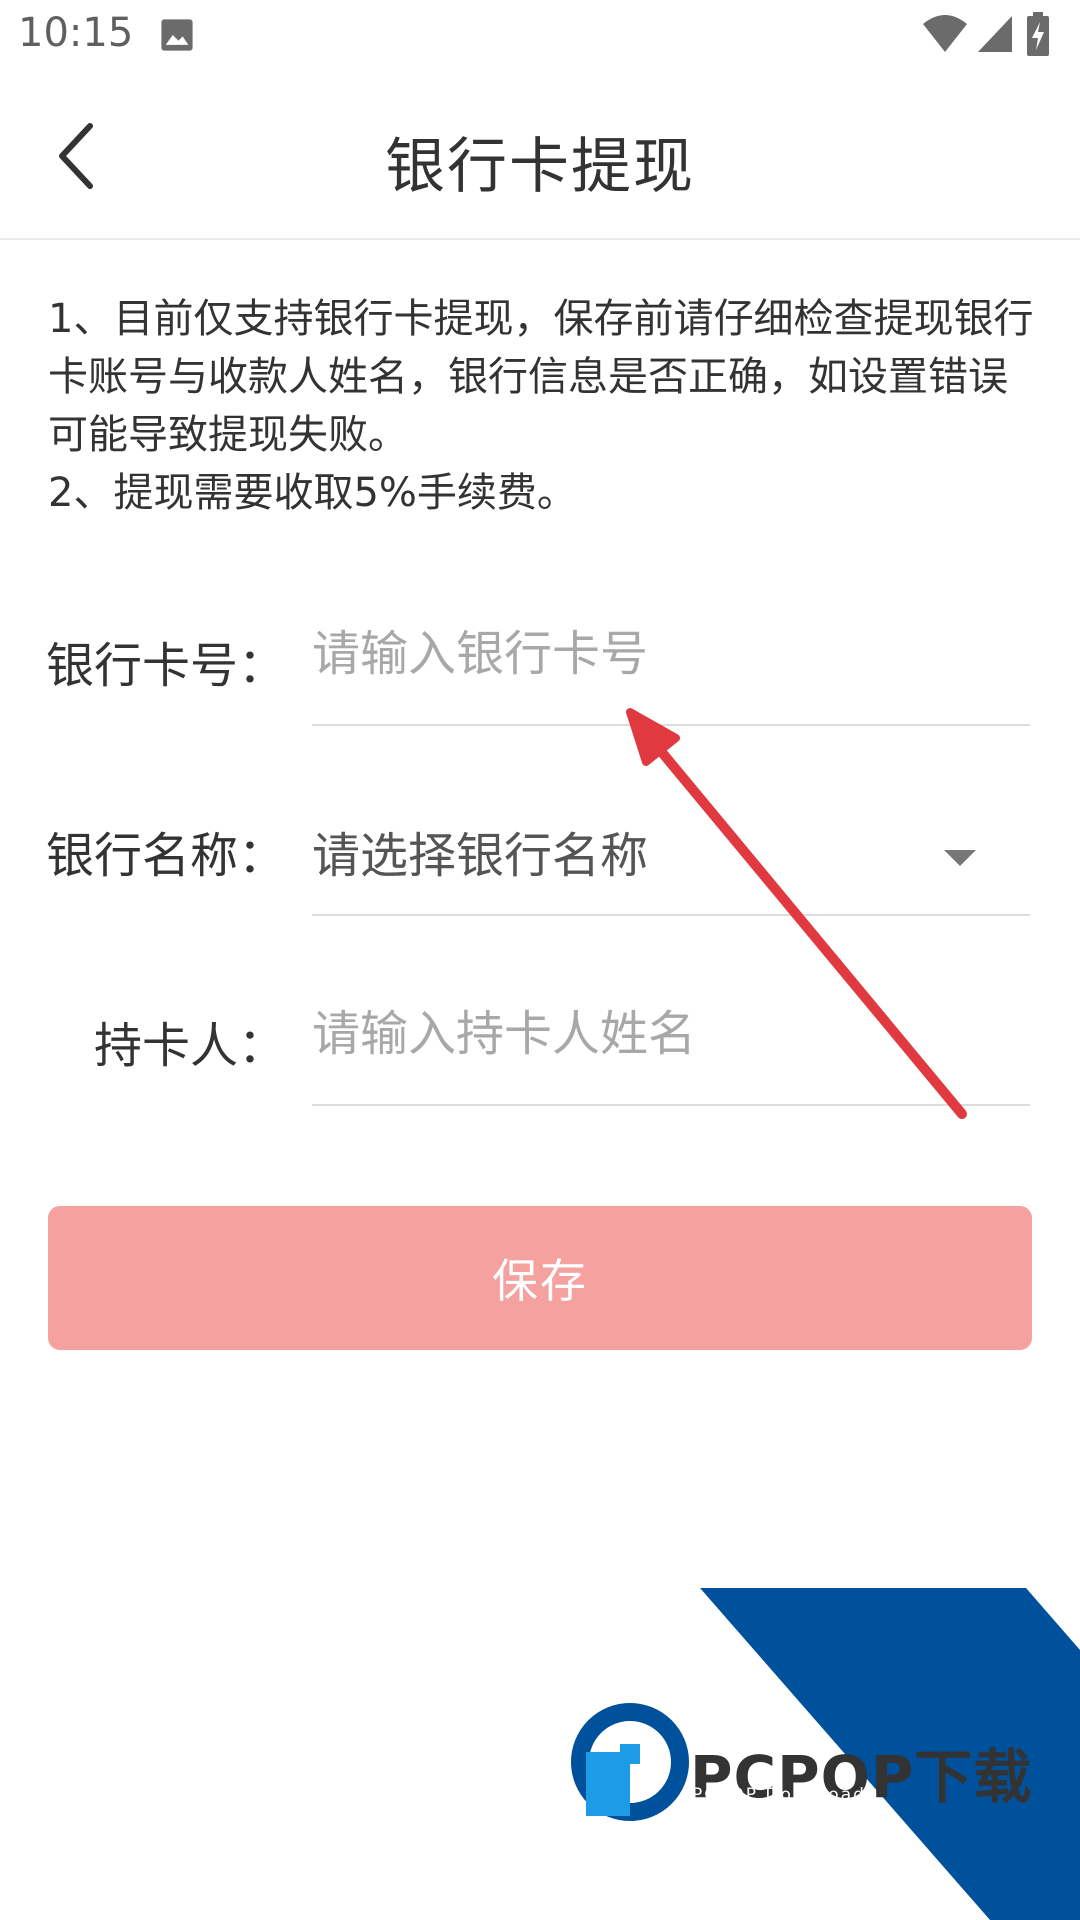 Image resolution: width=1080 pixels, height=1920 pixels. I want to click on cardholder-row: 持卡人：, so click(540, 1031).